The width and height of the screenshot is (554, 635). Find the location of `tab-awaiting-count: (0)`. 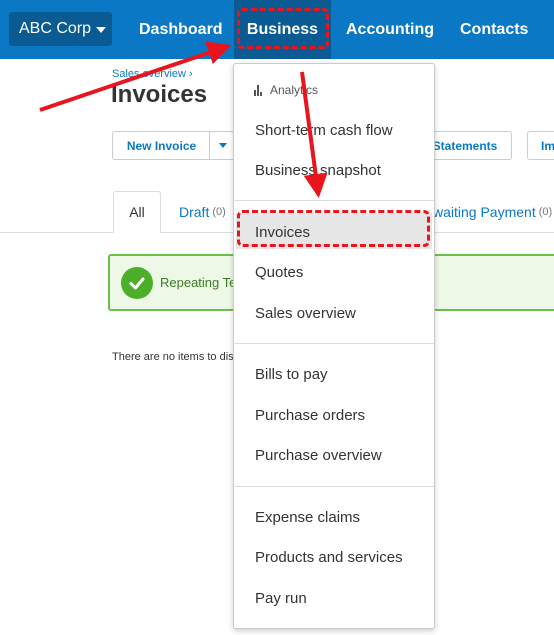

tab-awaiting-count: (0) is located at coordinates (545, 212).